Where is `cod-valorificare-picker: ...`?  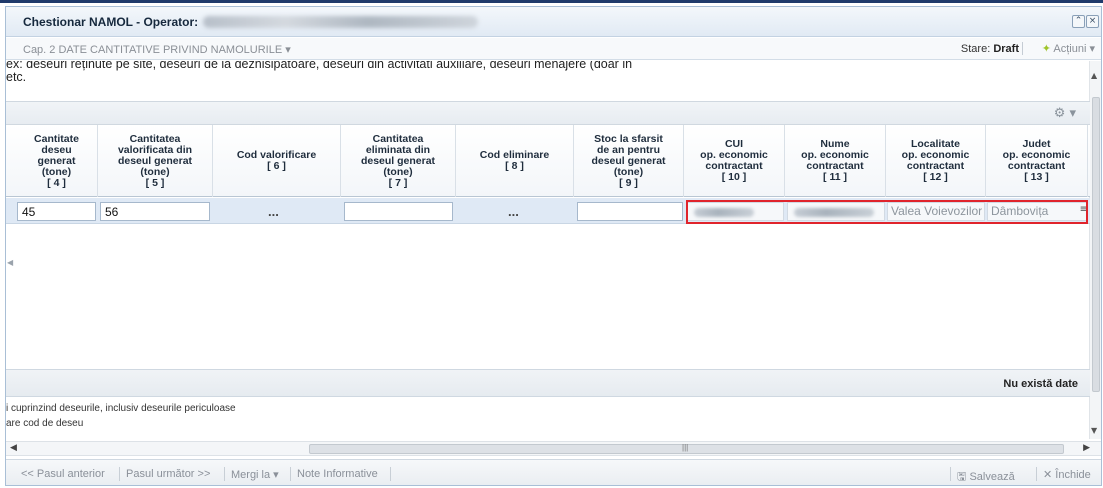 cod-valorificare-picker: ... is located at coordinates (273, 211).